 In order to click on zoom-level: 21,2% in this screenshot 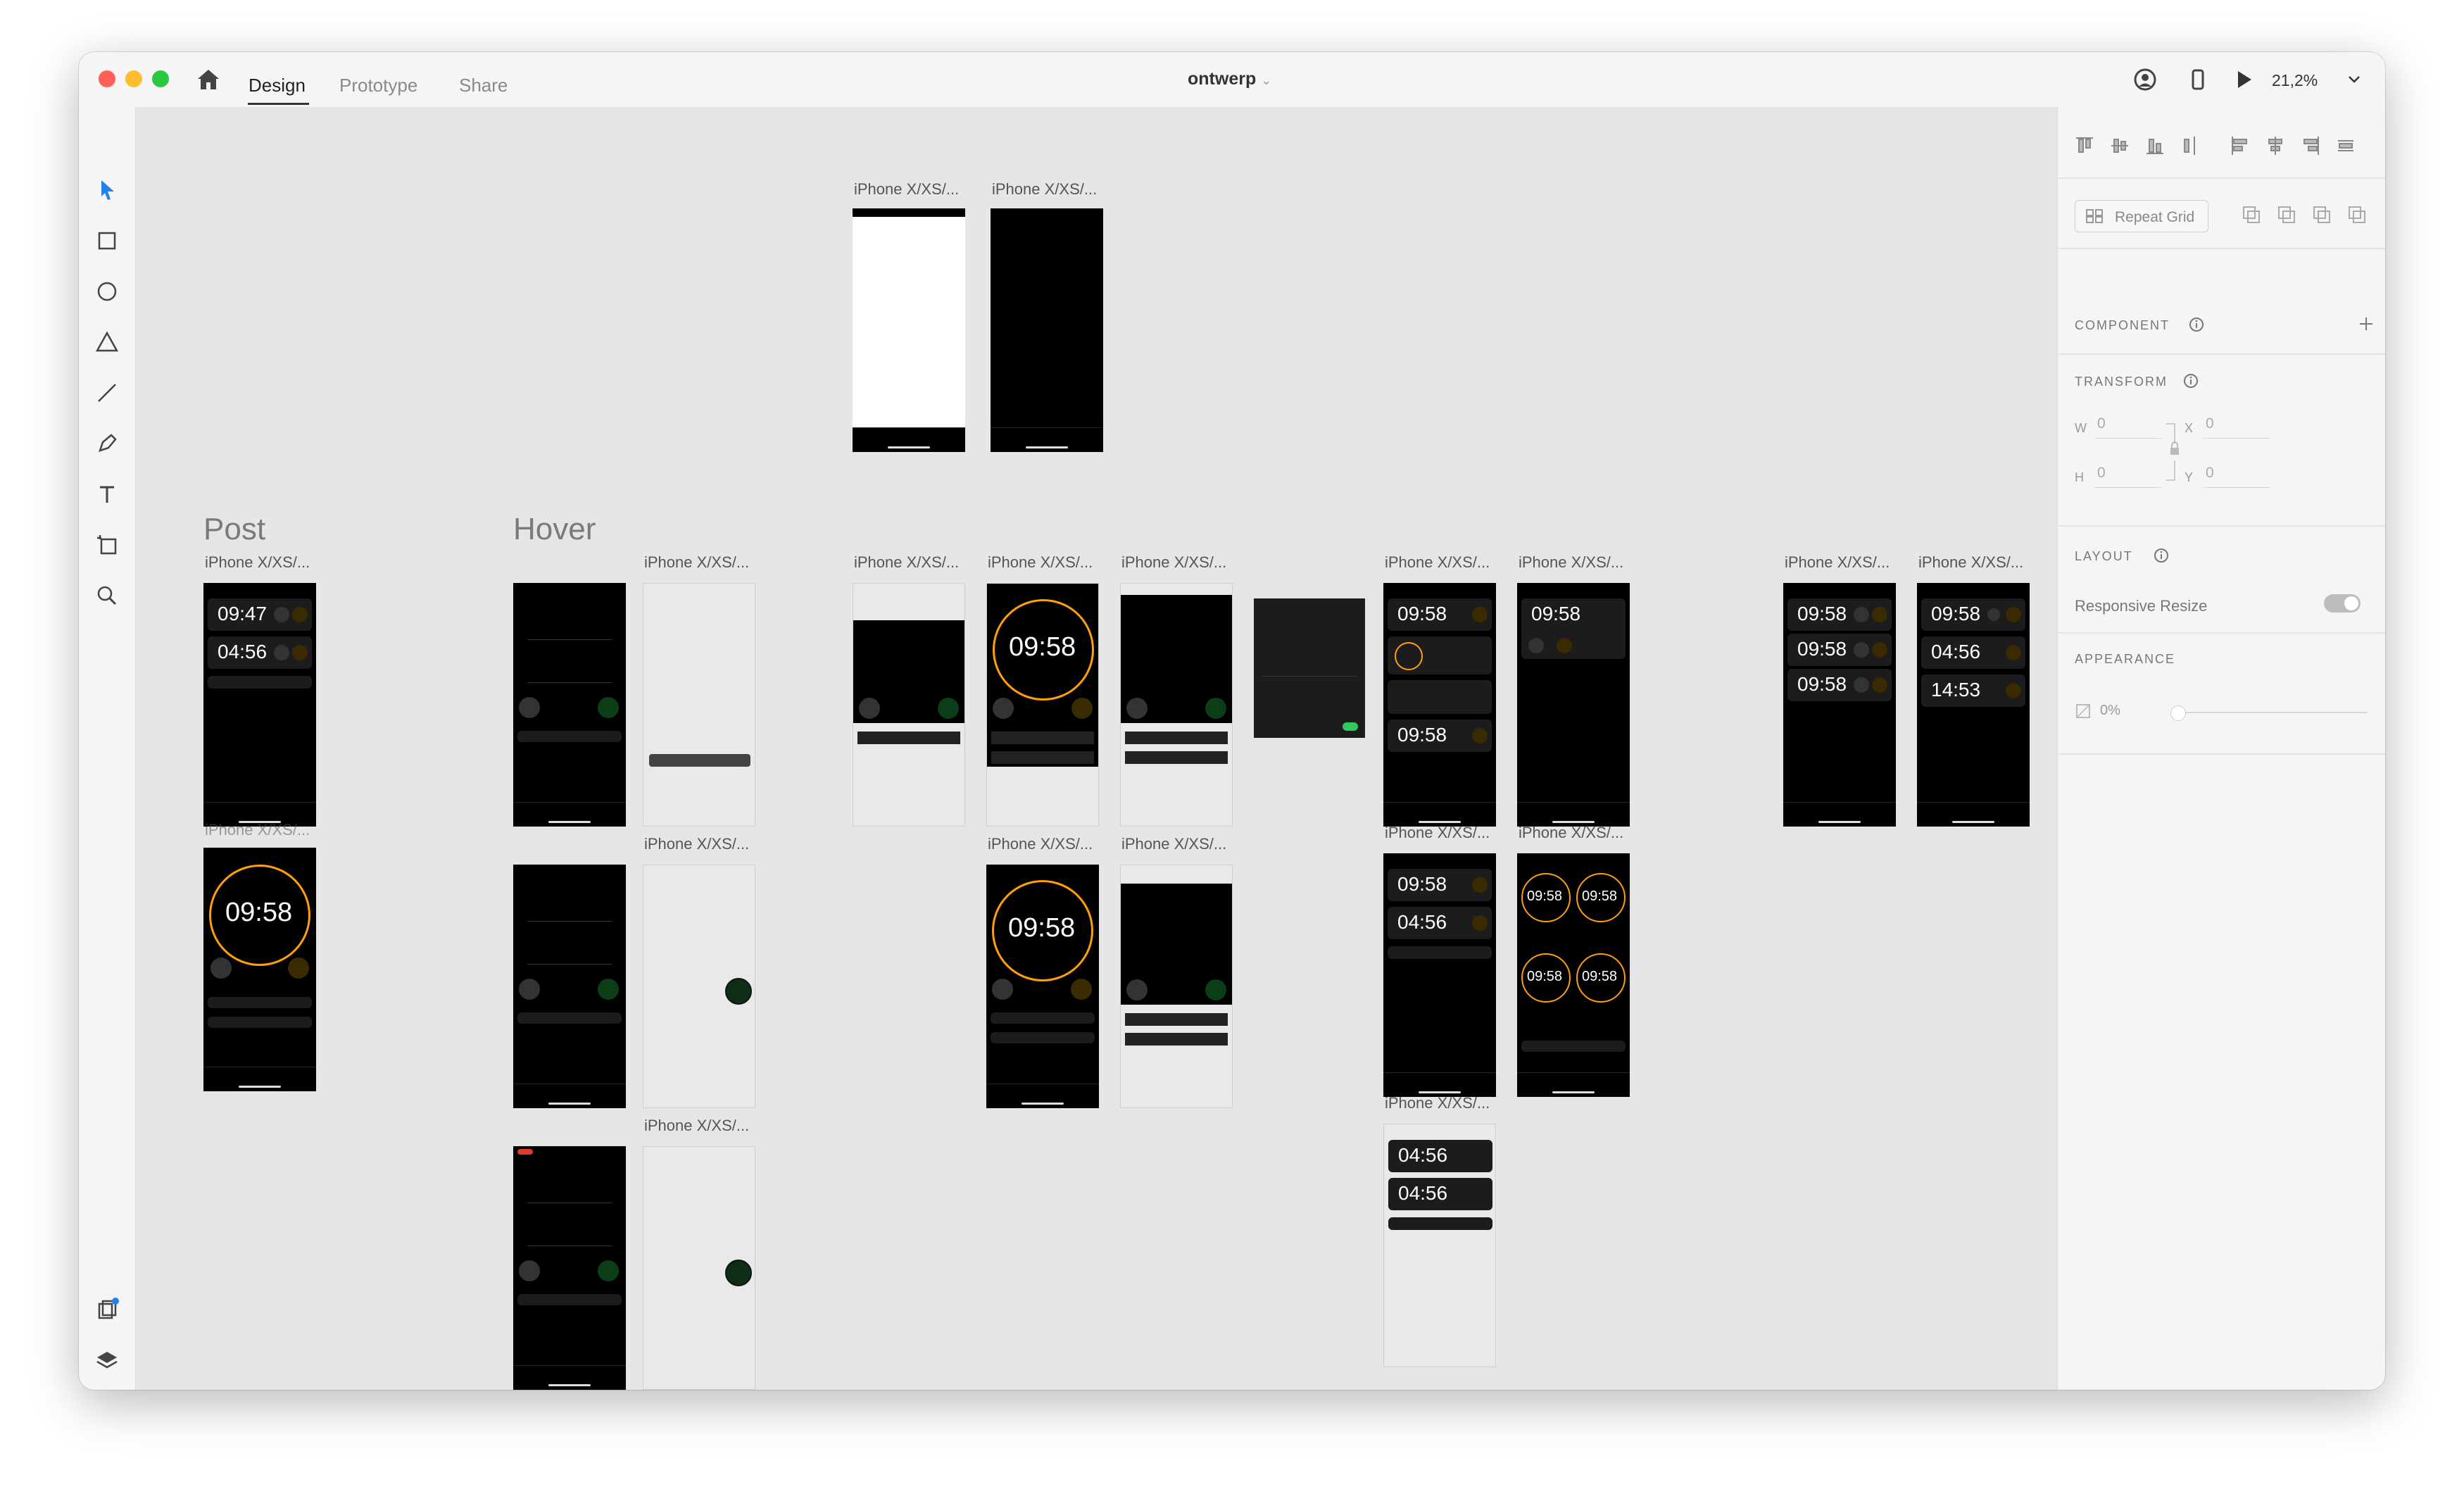, I will do `click(2295, 80)`.